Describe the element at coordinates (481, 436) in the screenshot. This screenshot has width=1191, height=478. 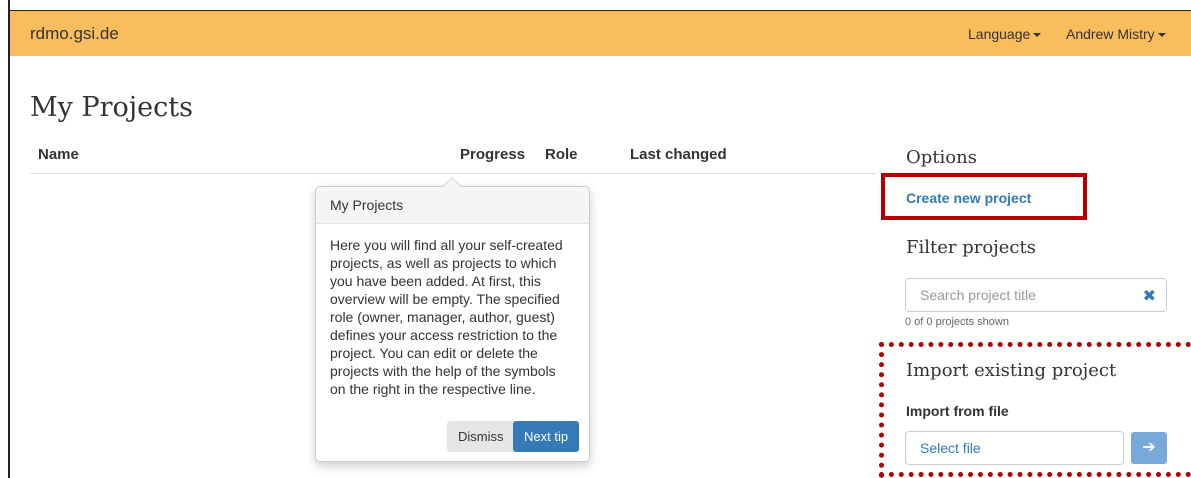
I see `dismiss-button: Dismiss` at that location.